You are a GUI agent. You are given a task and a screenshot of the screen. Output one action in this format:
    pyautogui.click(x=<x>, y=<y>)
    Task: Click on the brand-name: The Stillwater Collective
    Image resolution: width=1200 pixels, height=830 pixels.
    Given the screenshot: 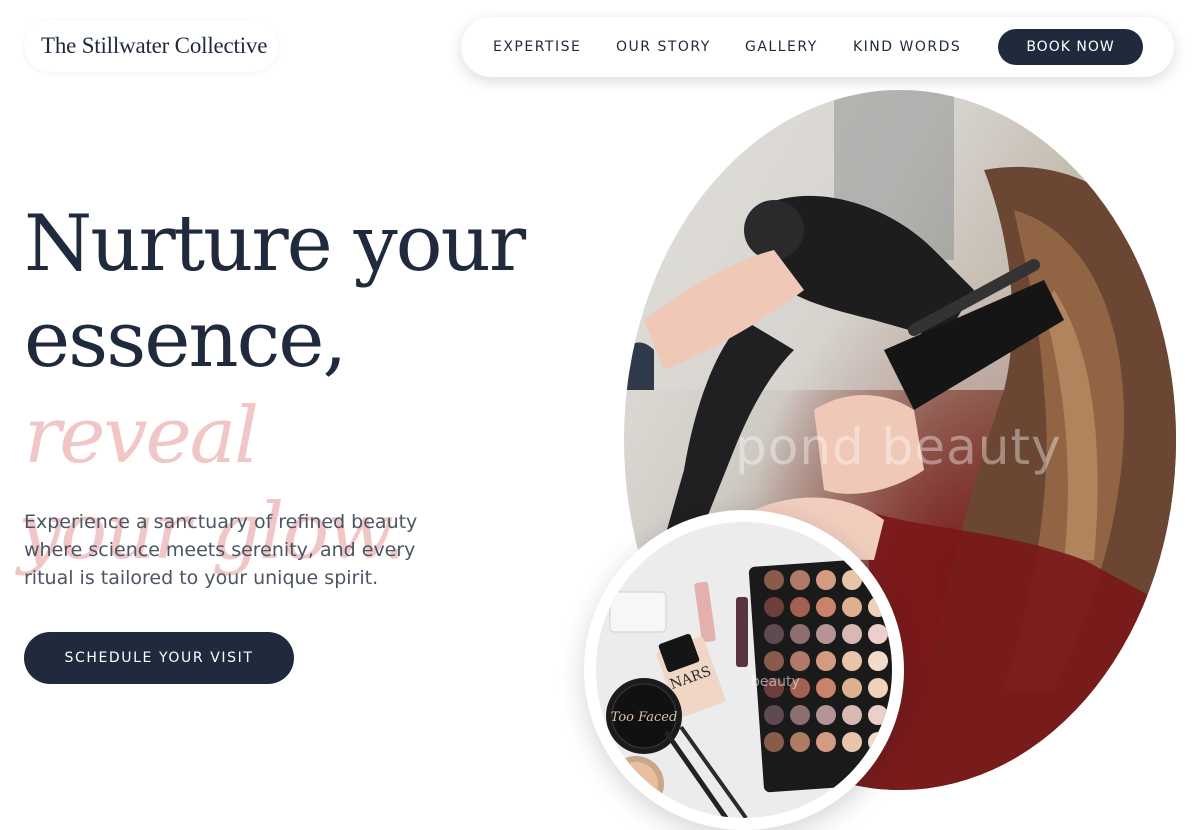 What is the action you would take?
    pyautogui.click(x=154, y=45)
    